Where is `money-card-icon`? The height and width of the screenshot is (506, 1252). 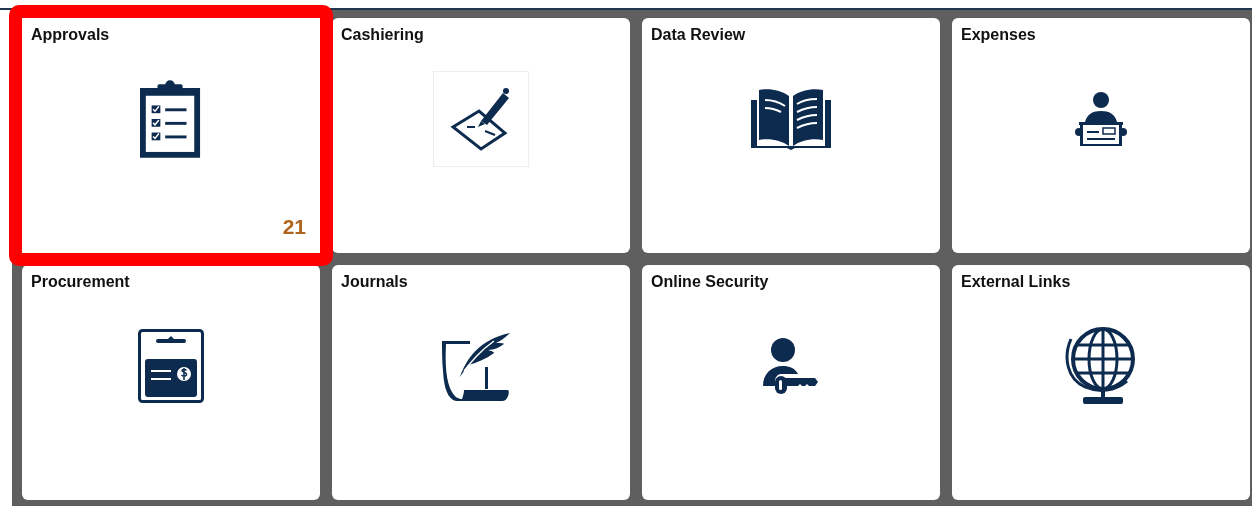 money-card-icon is located at coordinates (171, 365).